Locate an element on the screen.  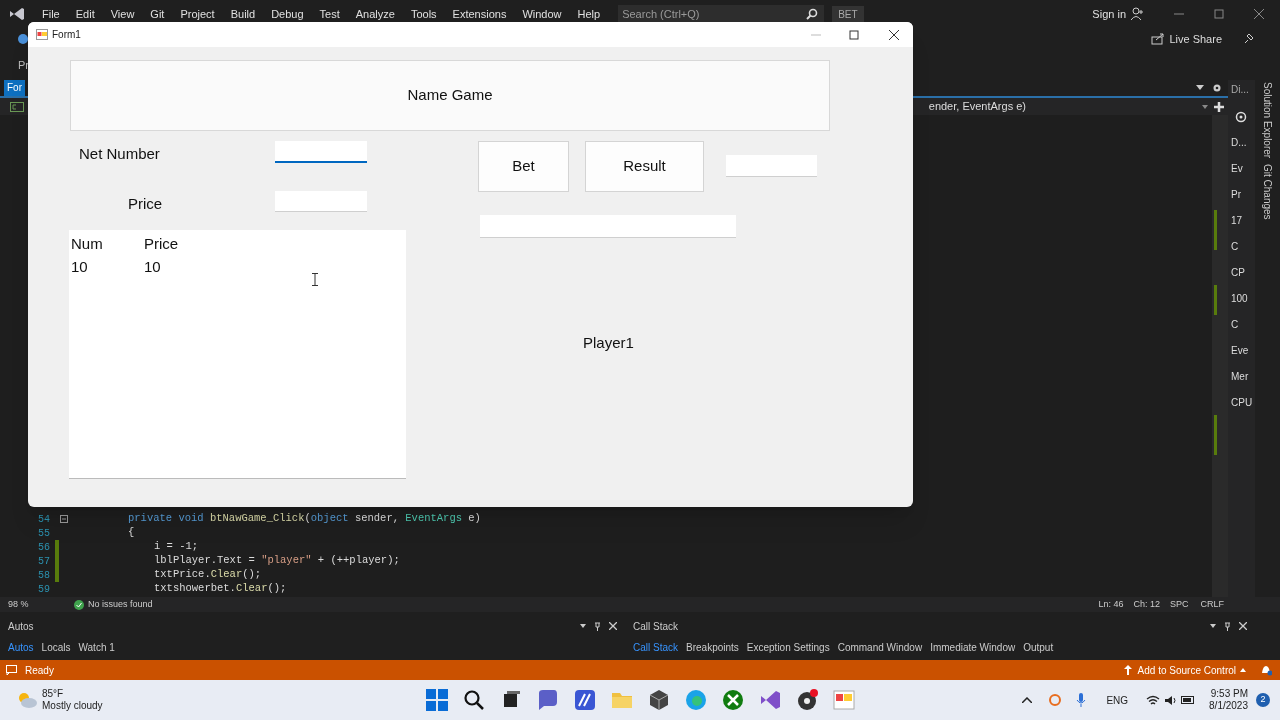
menu-item: Help is located at coordinates (589, 14).